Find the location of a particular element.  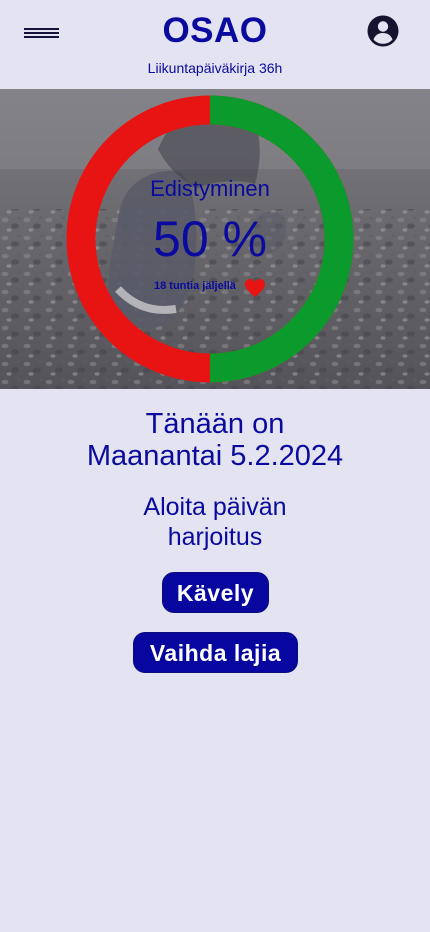

app-header: OSAO Liikuntapäiväkirja 36h is located at coordinates (215, 44).